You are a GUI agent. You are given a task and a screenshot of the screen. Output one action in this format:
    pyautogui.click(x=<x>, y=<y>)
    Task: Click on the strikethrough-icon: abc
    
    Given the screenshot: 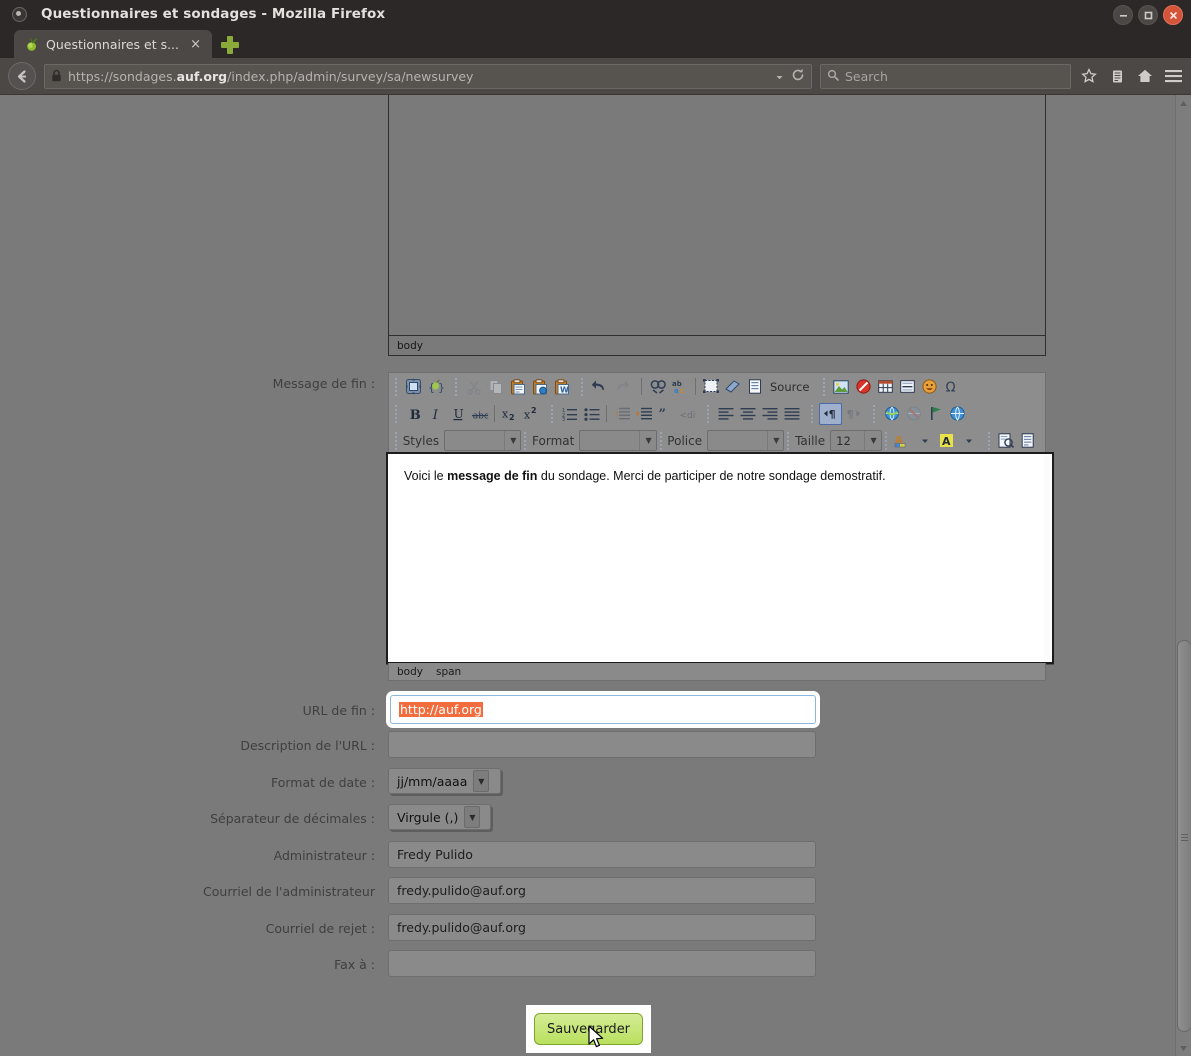 What is the action you would take?
    pyautogui.click(x=479, y=414)
    